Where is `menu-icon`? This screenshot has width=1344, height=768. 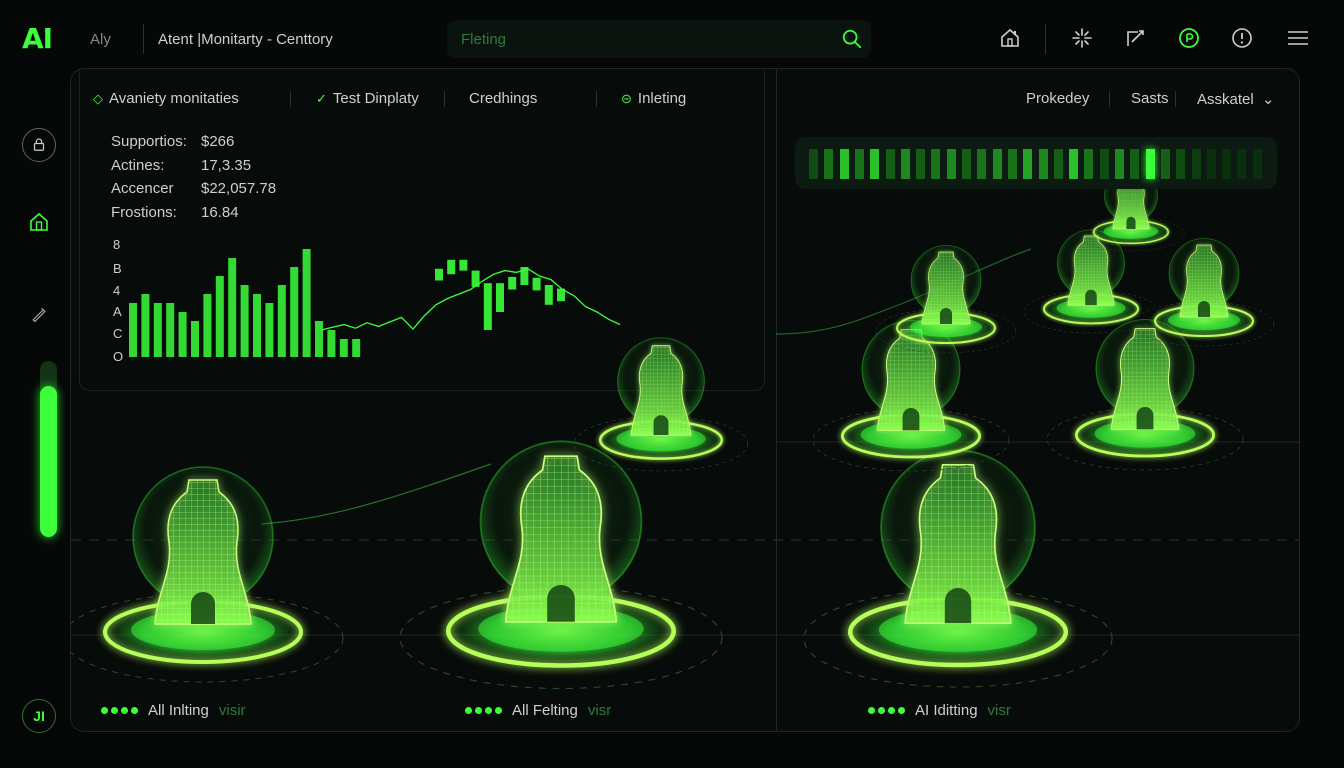
menu-icon is located at coordinates (1298, 38).